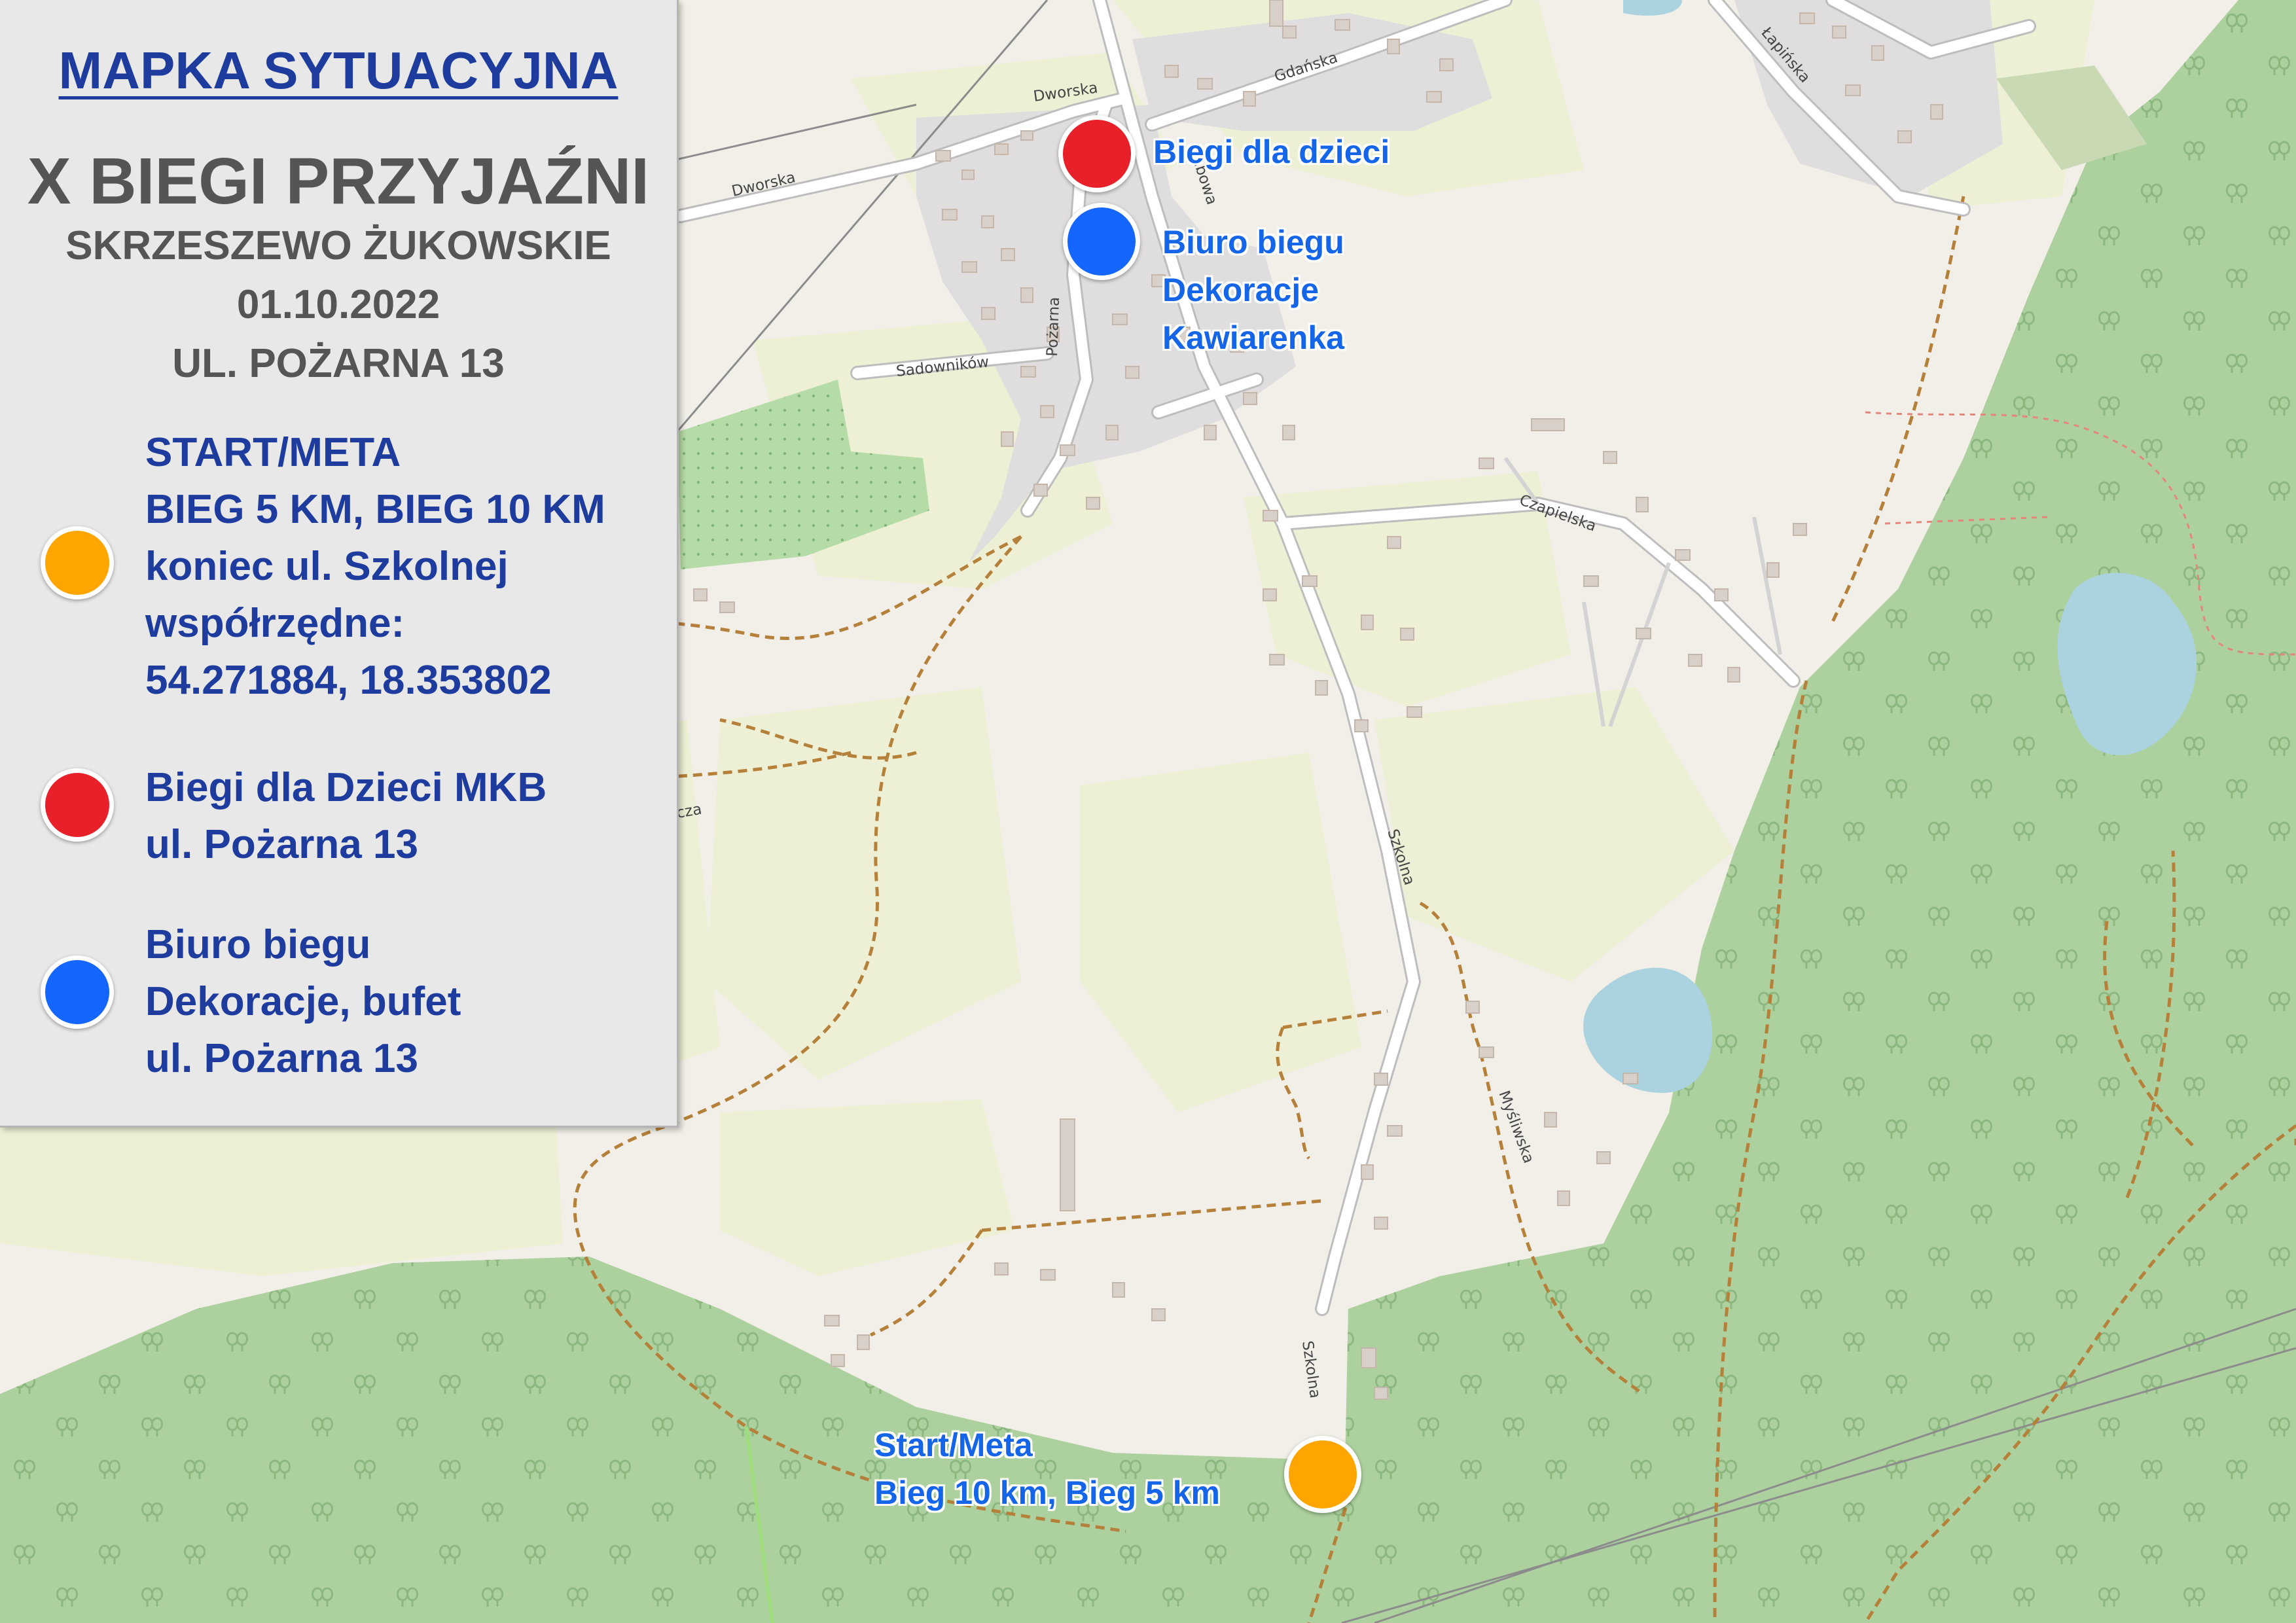  I want to click on race-office-marker-label: Biuro biegu Dekoracje Kawiarenka, so click(1253, 290).